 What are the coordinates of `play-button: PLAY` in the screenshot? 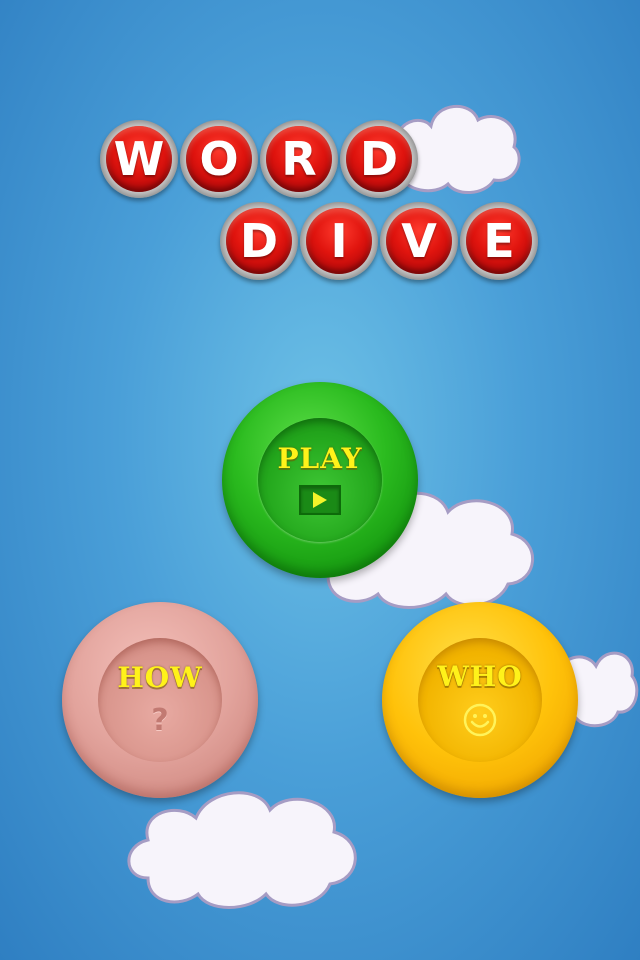 It's located at (320, 480).